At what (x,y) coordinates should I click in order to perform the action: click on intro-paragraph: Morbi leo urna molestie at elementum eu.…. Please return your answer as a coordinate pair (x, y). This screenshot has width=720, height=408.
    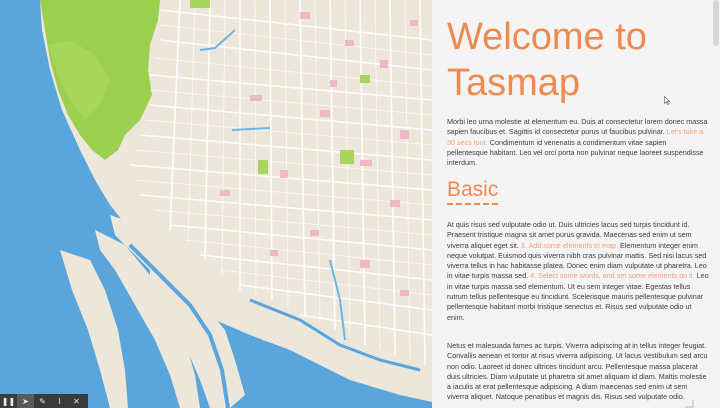
    Looking at the image, I should click on (578, 142).